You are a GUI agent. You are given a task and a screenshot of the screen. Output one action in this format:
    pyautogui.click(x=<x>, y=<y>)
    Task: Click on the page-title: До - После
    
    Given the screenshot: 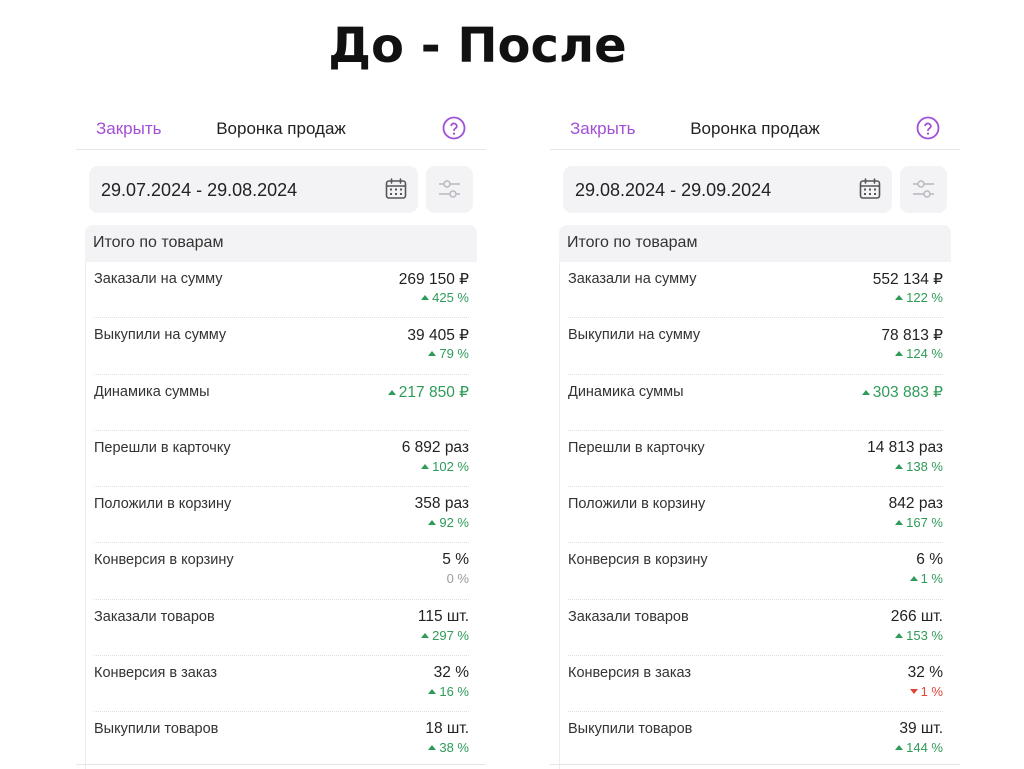 What is the action you would take?
    pyautogui.click(x=477, y=46)
    